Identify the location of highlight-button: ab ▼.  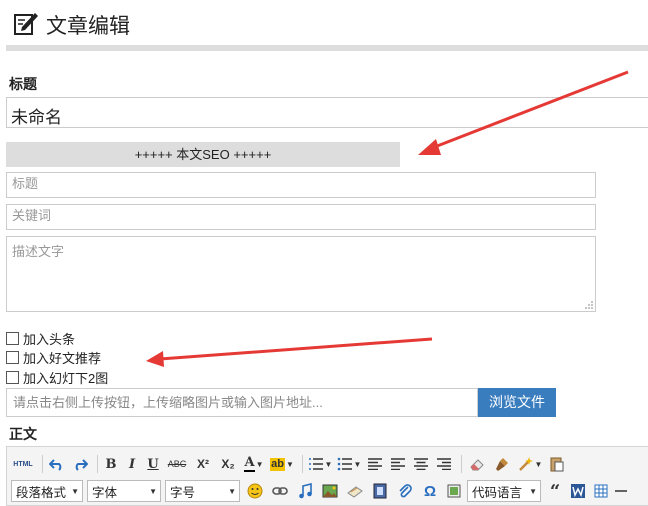
(282, 464).